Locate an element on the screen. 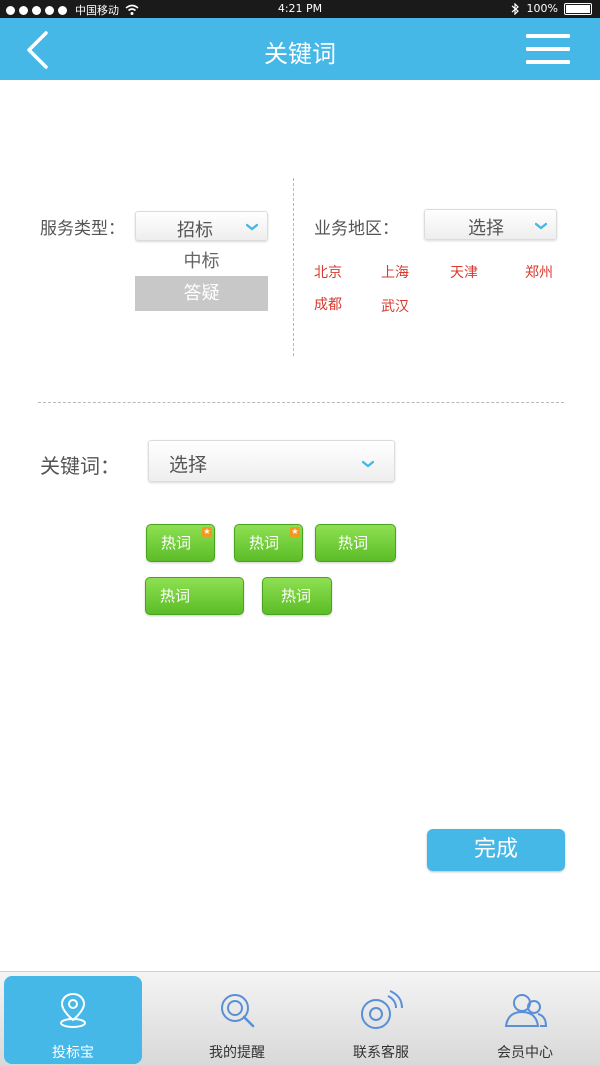 The height and width of the screenshot is (1066, 600). battery-percent: 100% is located at coordinates (542, 8).